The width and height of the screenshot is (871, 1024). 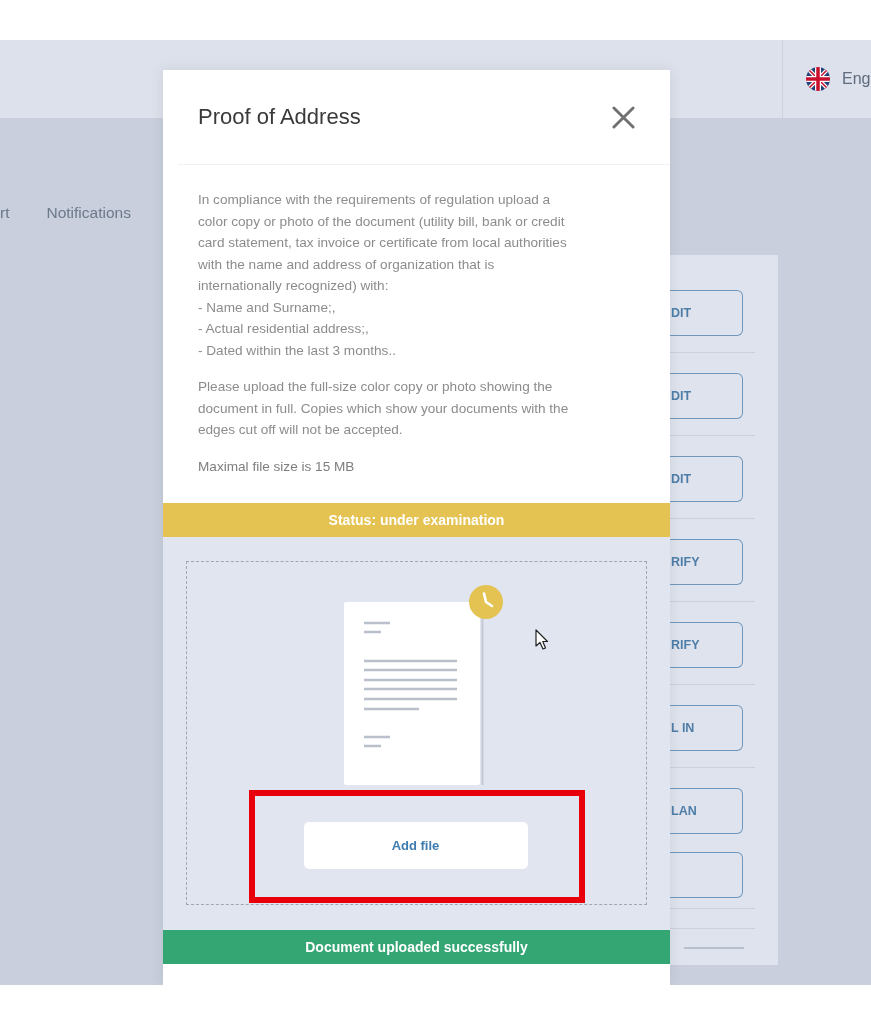 I want to click on upload-note: Please upload the full-size color copy or photo showing the document in full. Copies which show your documents with the edges cut off will not be accepted., so click(x=384, y=408).